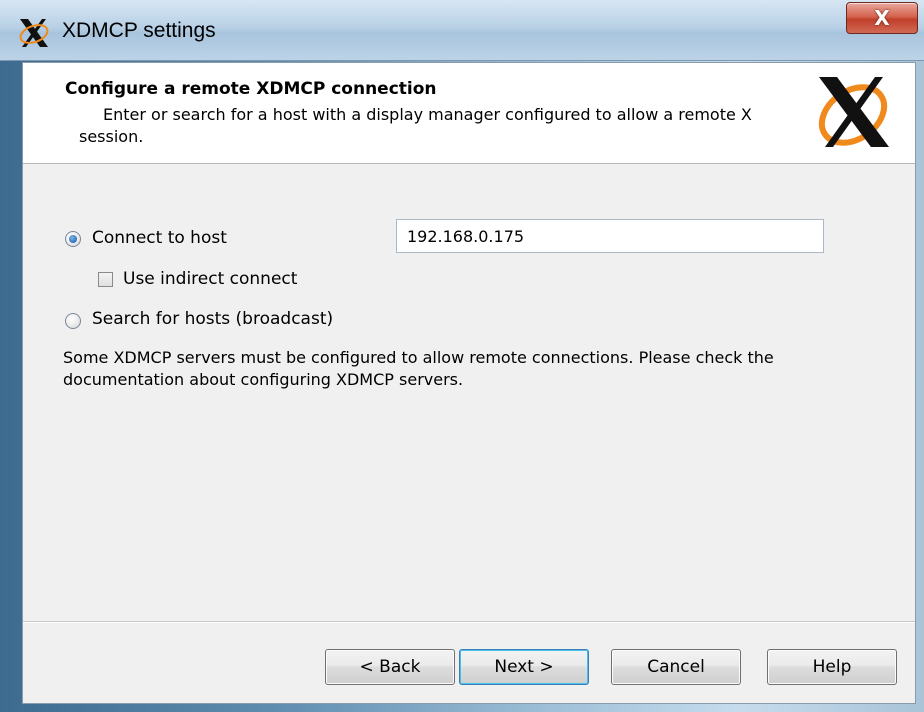  I want to click on back-button: < Back, so click(390, 667).